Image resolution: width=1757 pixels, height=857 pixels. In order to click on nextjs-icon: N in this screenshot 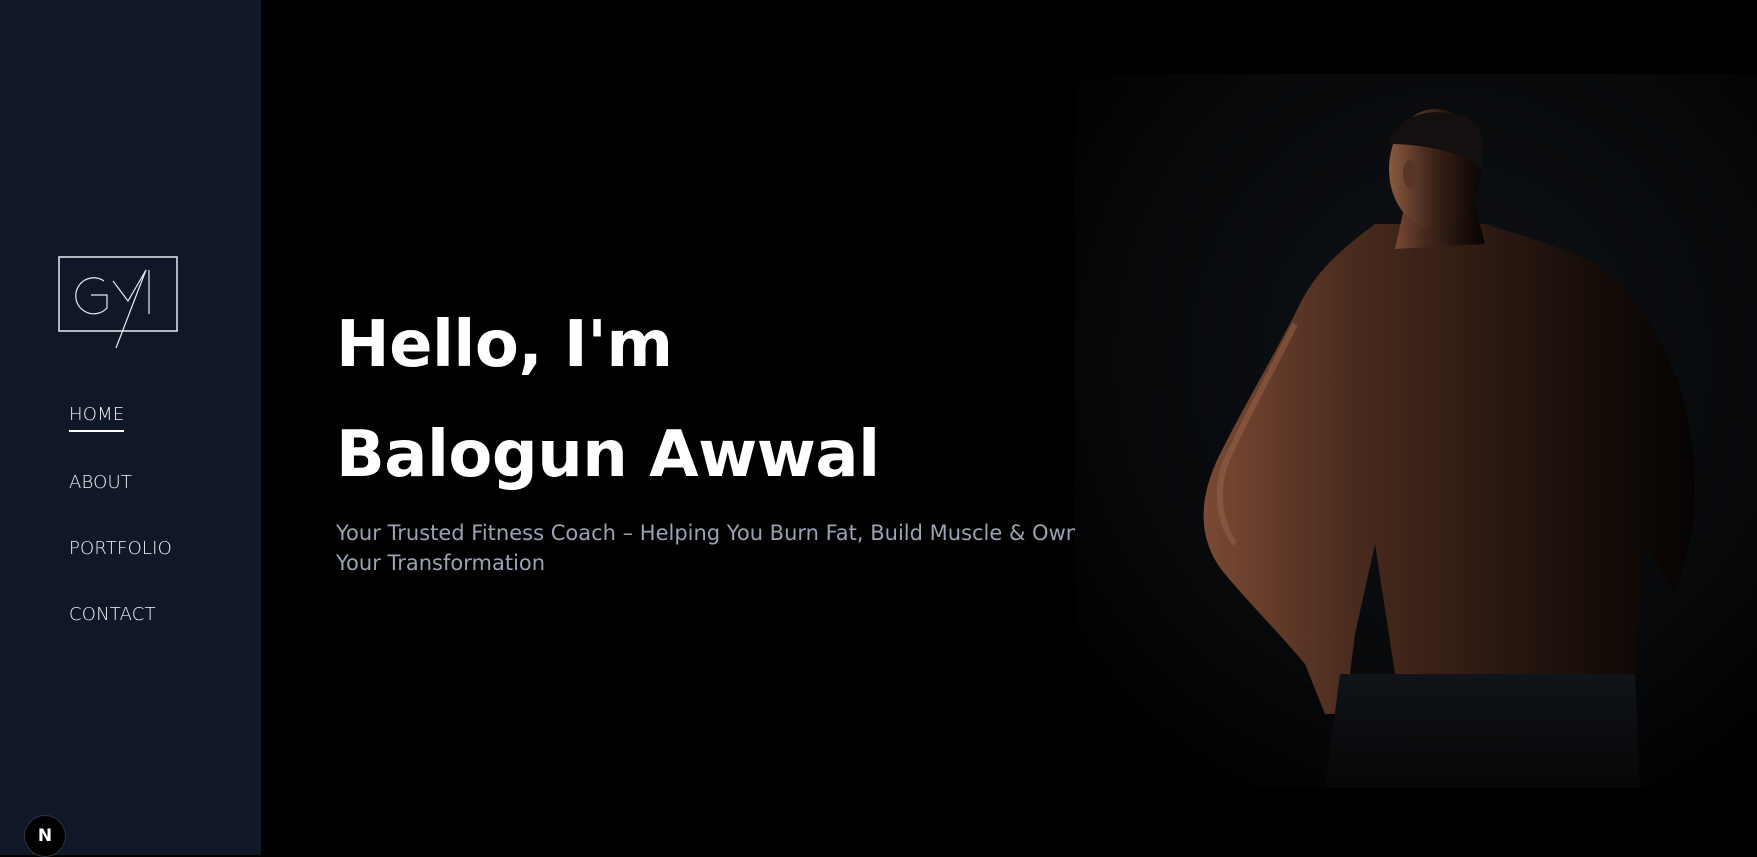, I will do `click(45, 836)`.